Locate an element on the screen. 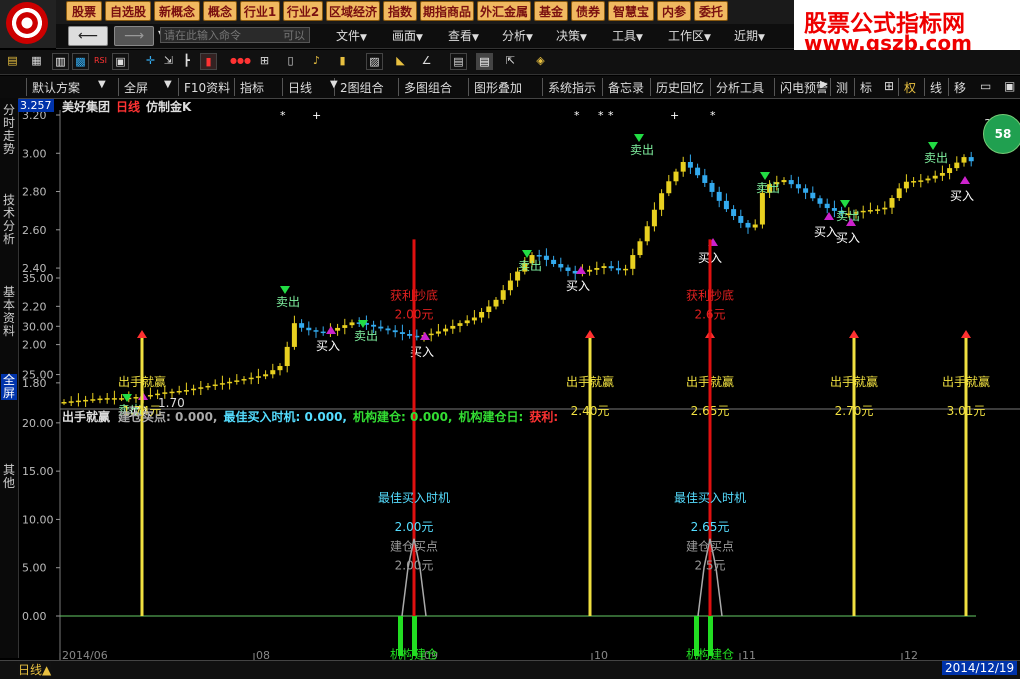 This screenshot has width=1020, height=679. tab-7: 图形叠加 is located at coordinates (498, 87).